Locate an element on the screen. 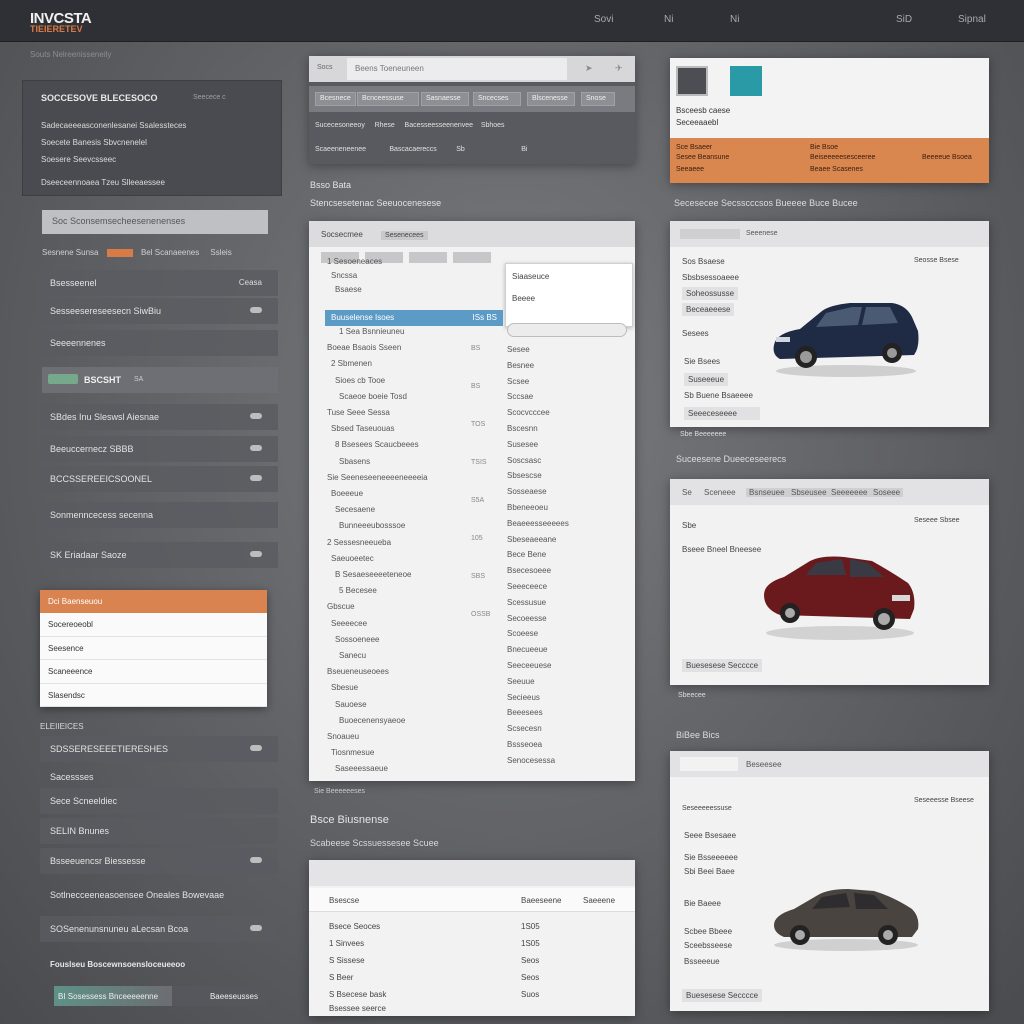 Image resolution: width=1024 pixels, height=1024 pixels. sidebar-row: Bsesseenel Ceasa is located at coordinates (159, 283).